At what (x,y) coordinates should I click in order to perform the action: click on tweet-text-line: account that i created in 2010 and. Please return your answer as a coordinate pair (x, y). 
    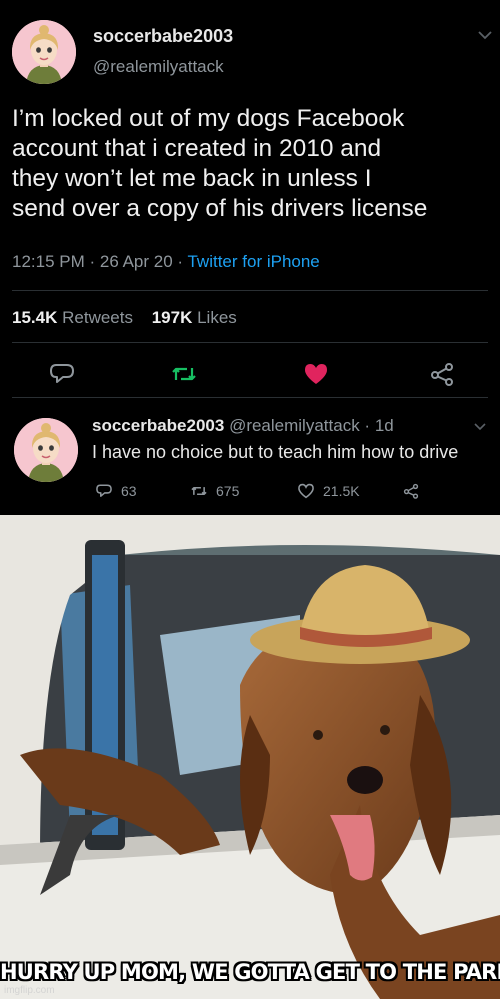
    Looking at the image, I should click on (197, 148).